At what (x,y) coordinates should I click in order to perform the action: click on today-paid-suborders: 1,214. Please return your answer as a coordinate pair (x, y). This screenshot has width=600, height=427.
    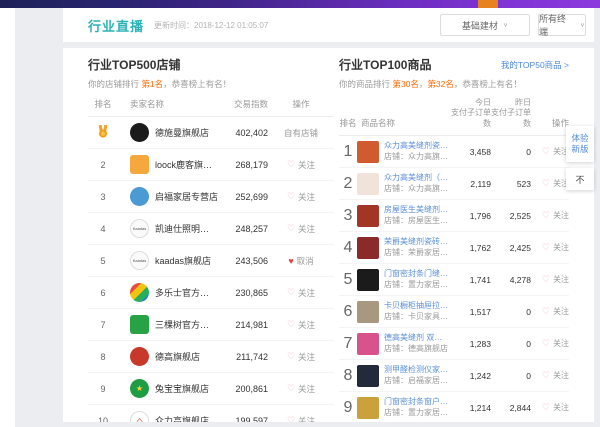
    Looking at the image, I should click on (480, 407).